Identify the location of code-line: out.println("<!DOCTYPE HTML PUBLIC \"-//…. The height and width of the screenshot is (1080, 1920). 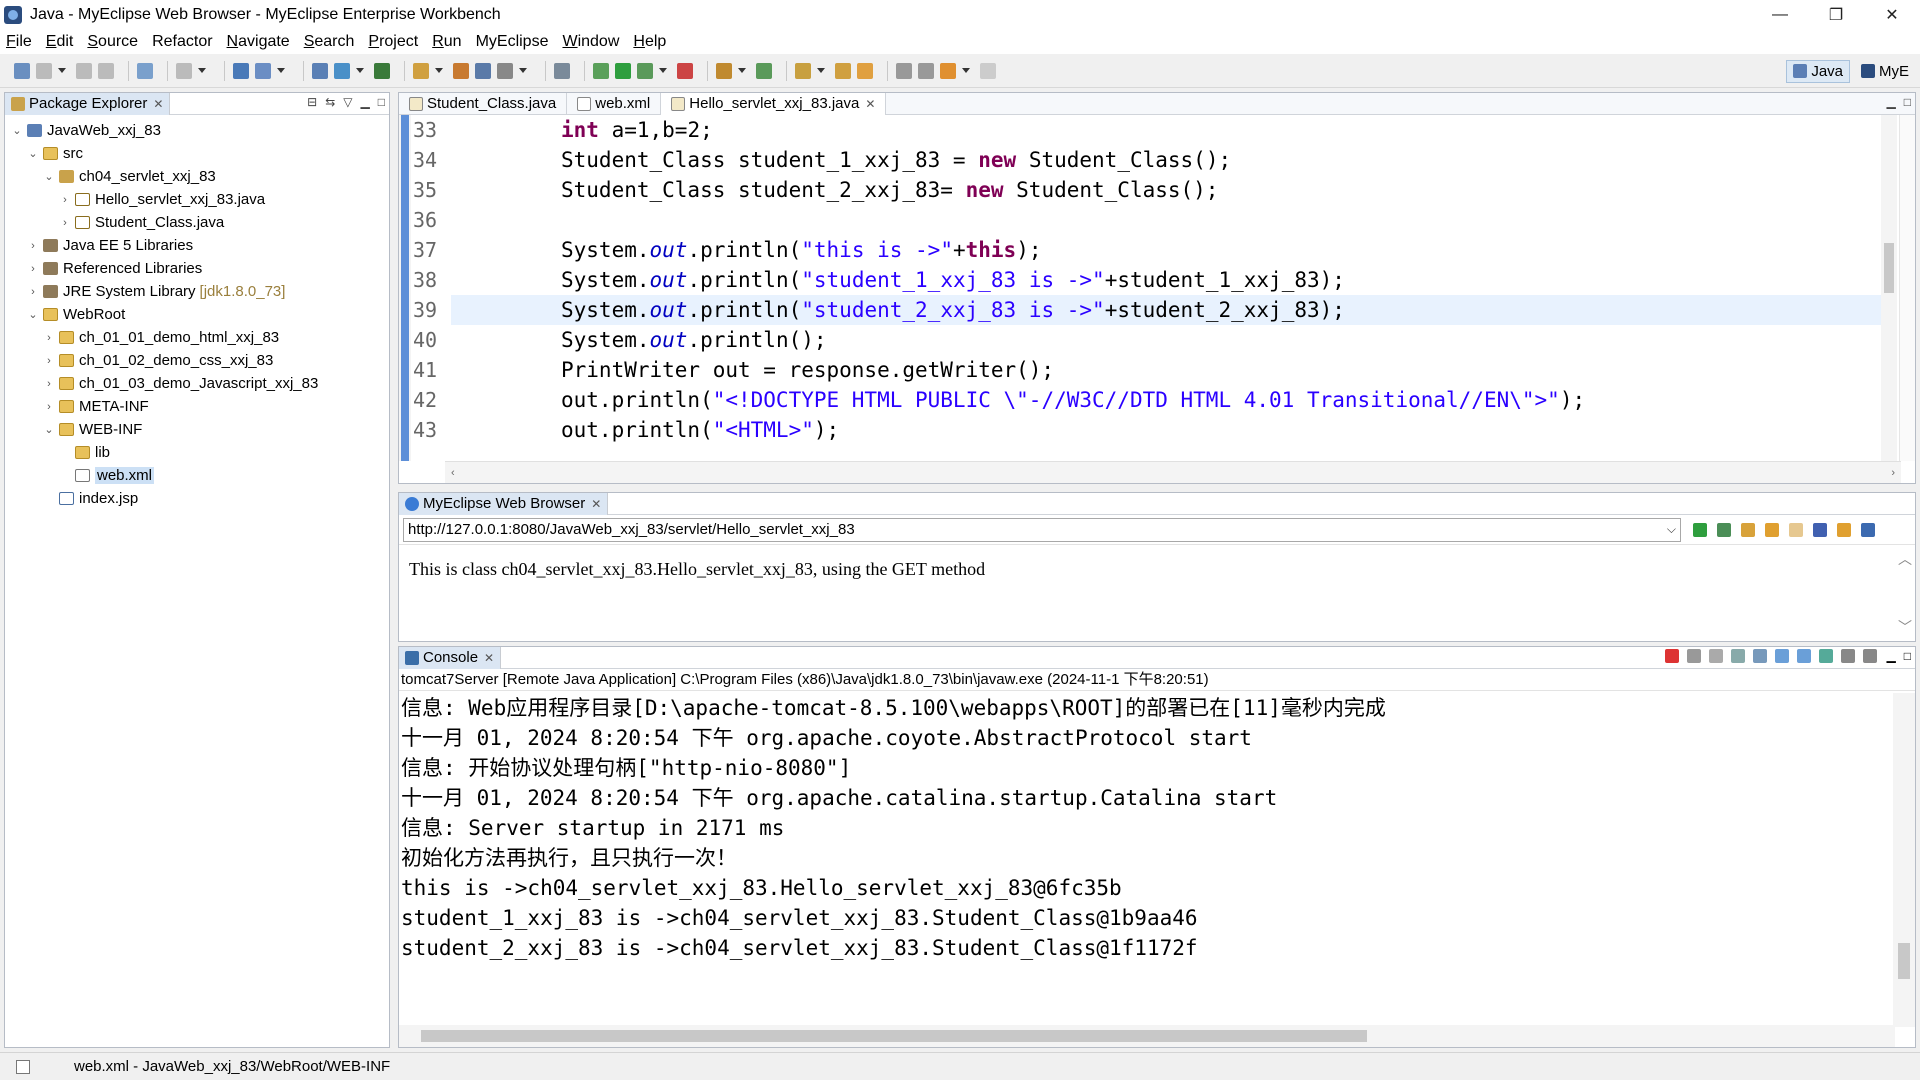
(1171, 400).